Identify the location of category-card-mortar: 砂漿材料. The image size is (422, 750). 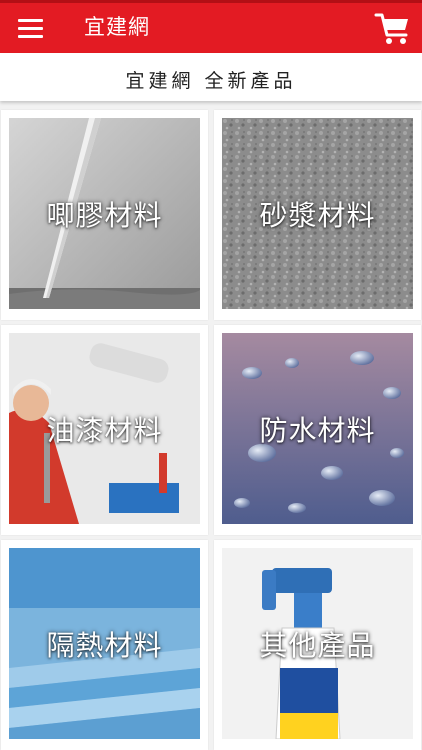
(317, 215).